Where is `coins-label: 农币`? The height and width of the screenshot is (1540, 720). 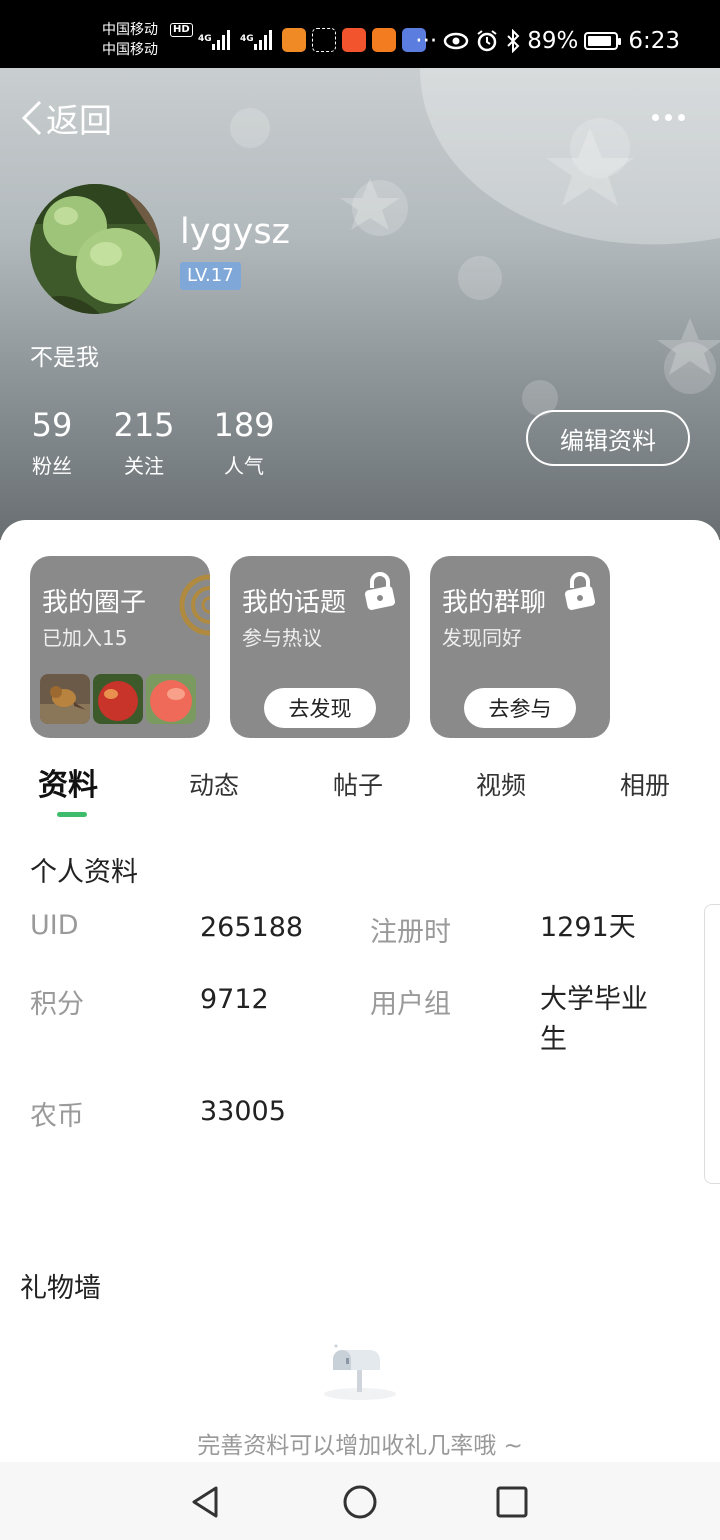
coins-label: 农币 is located at coordinates (57, 1116).